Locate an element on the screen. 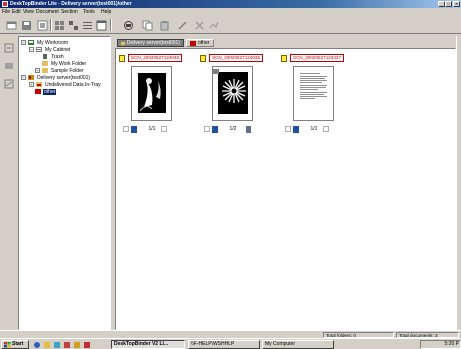  tree-item-trash: Trash is located at coordinates (53, 56).